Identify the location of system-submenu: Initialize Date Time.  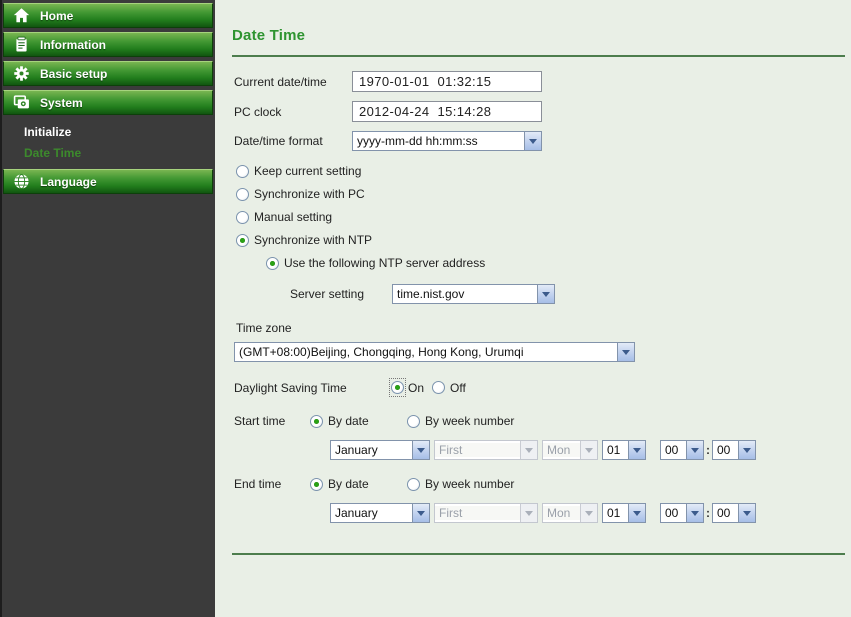
(108, 144).